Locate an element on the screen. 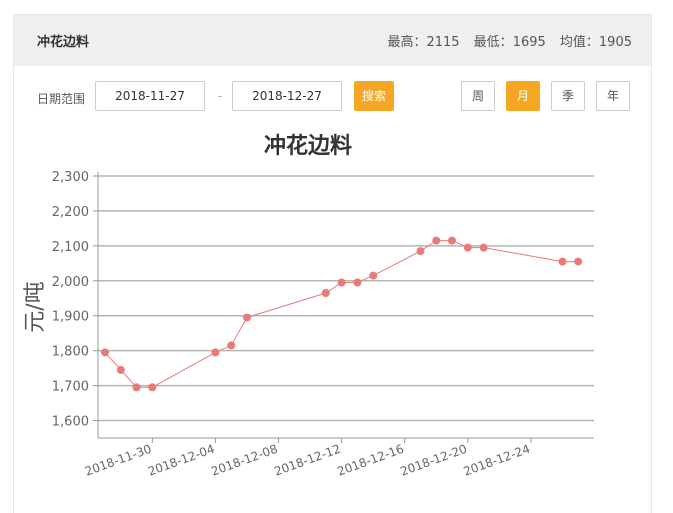  y-axis-label: 元/吨 is located at coordinates (35, 306).